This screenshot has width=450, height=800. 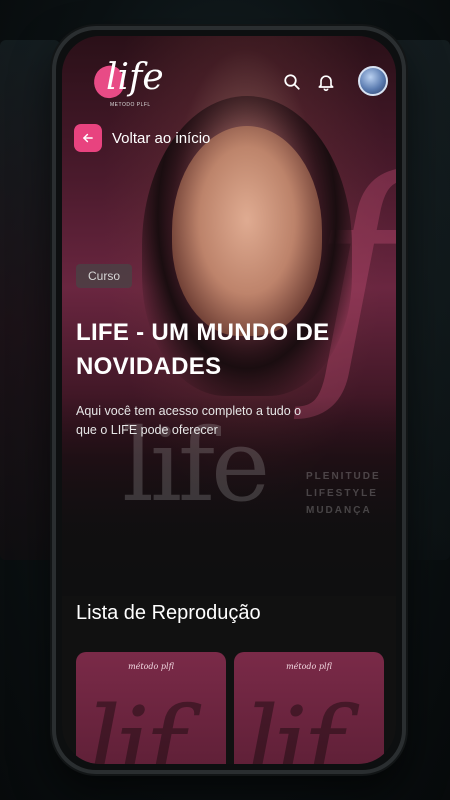 I want to click on back-link: Voltar ao início, so click(x=142, y=138).